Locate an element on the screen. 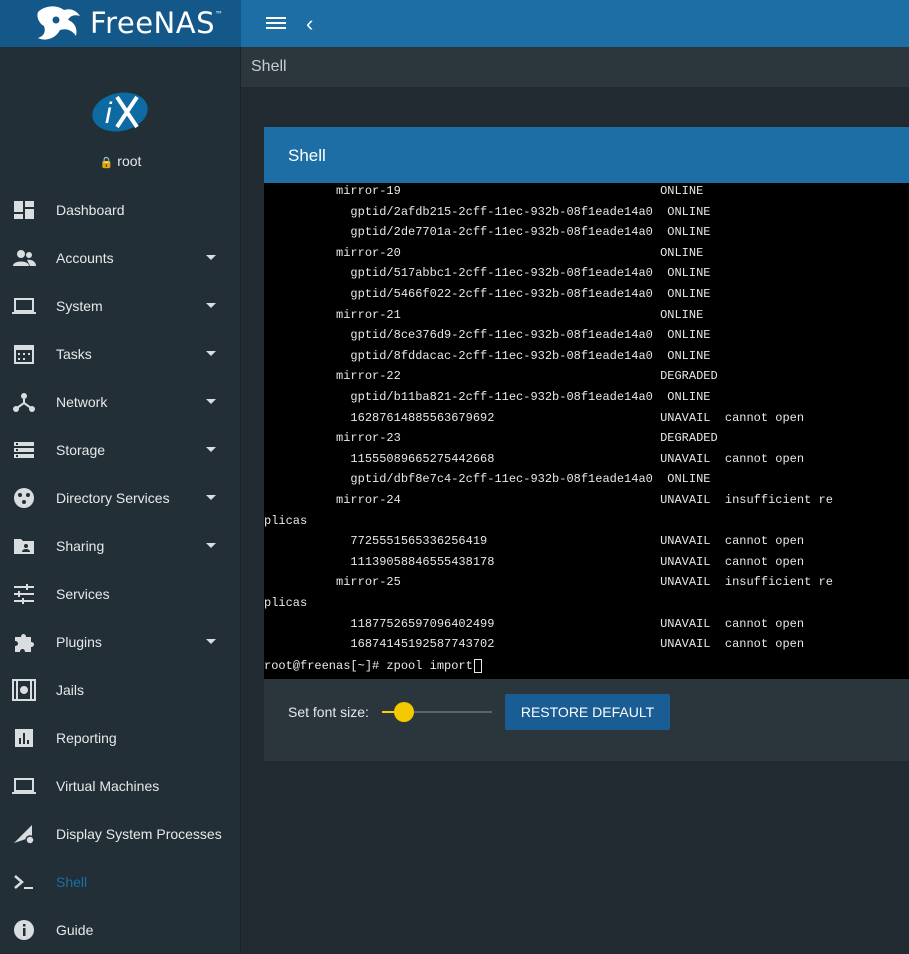 This screenshot has height=954, width=909. sidebar-item-services: Services is located at coordinates (120, 594).